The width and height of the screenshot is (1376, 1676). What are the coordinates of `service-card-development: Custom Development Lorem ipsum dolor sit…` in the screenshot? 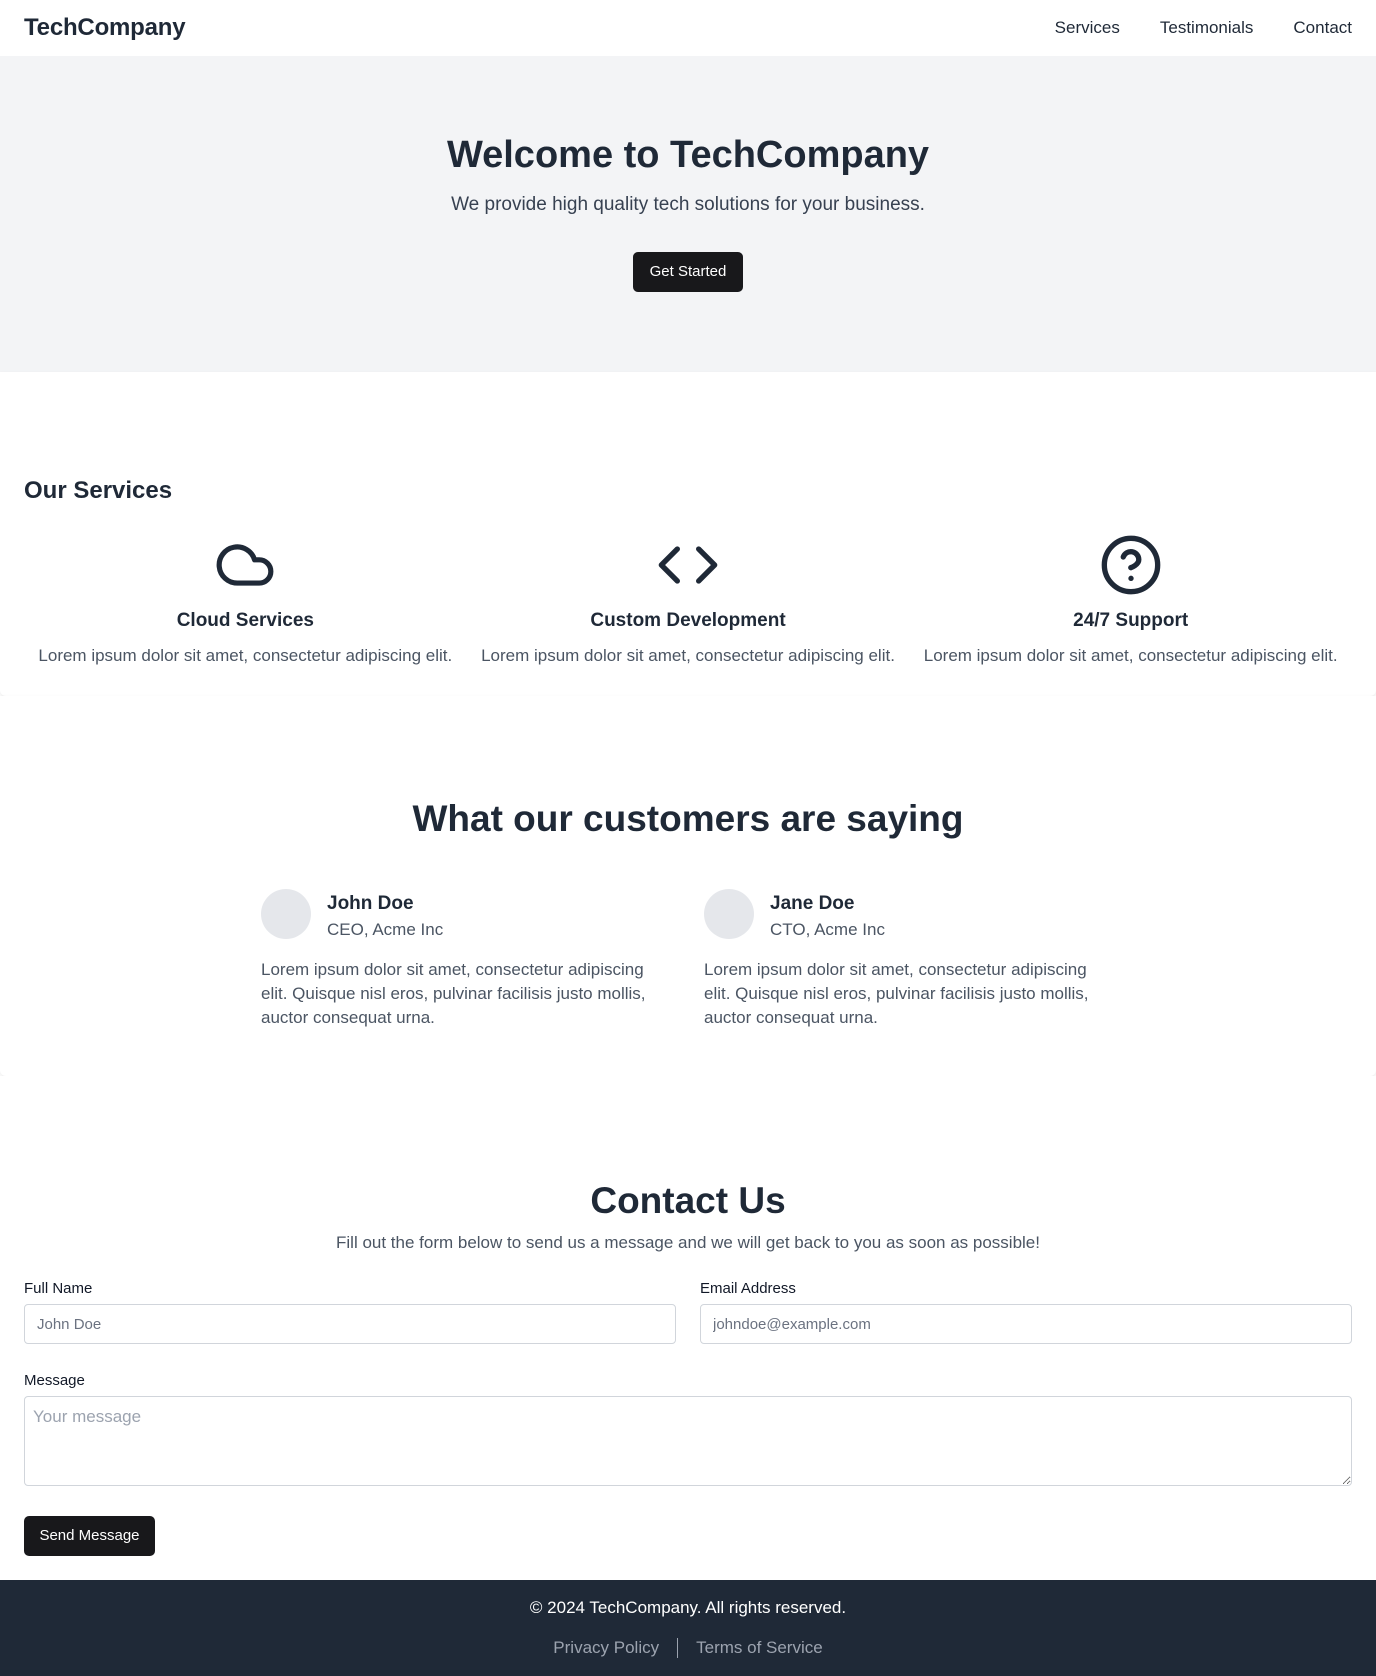 It's located at (688, 599).